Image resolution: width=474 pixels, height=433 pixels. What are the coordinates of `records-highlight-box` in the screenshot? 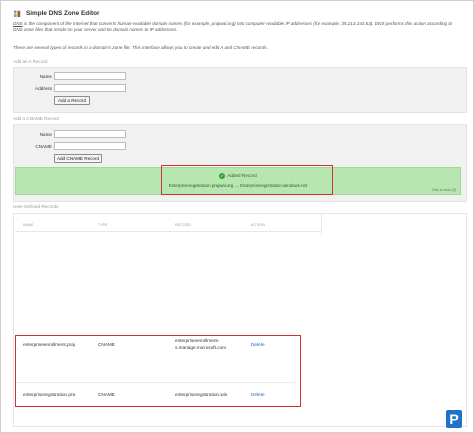 It's located at (158, 371).